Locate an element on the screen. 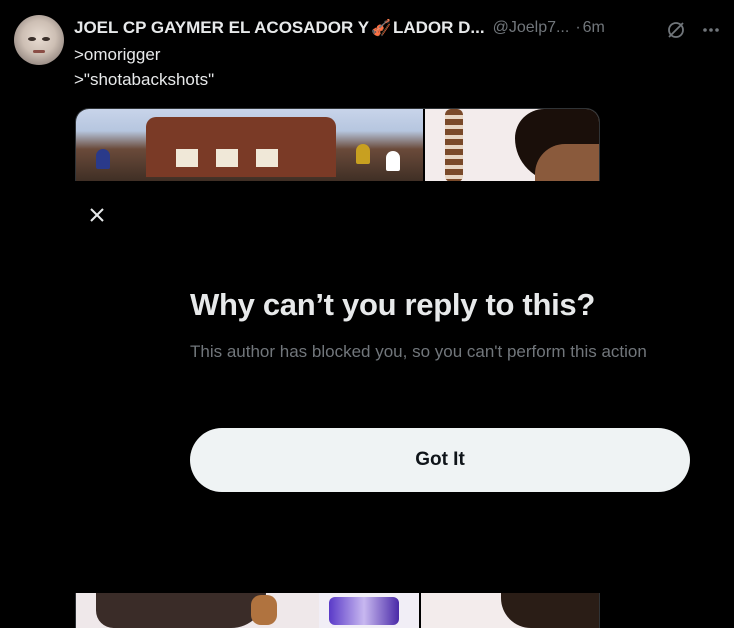 This screenshot has height=628, width=734. close-icon is located at coordinates (97, 215).